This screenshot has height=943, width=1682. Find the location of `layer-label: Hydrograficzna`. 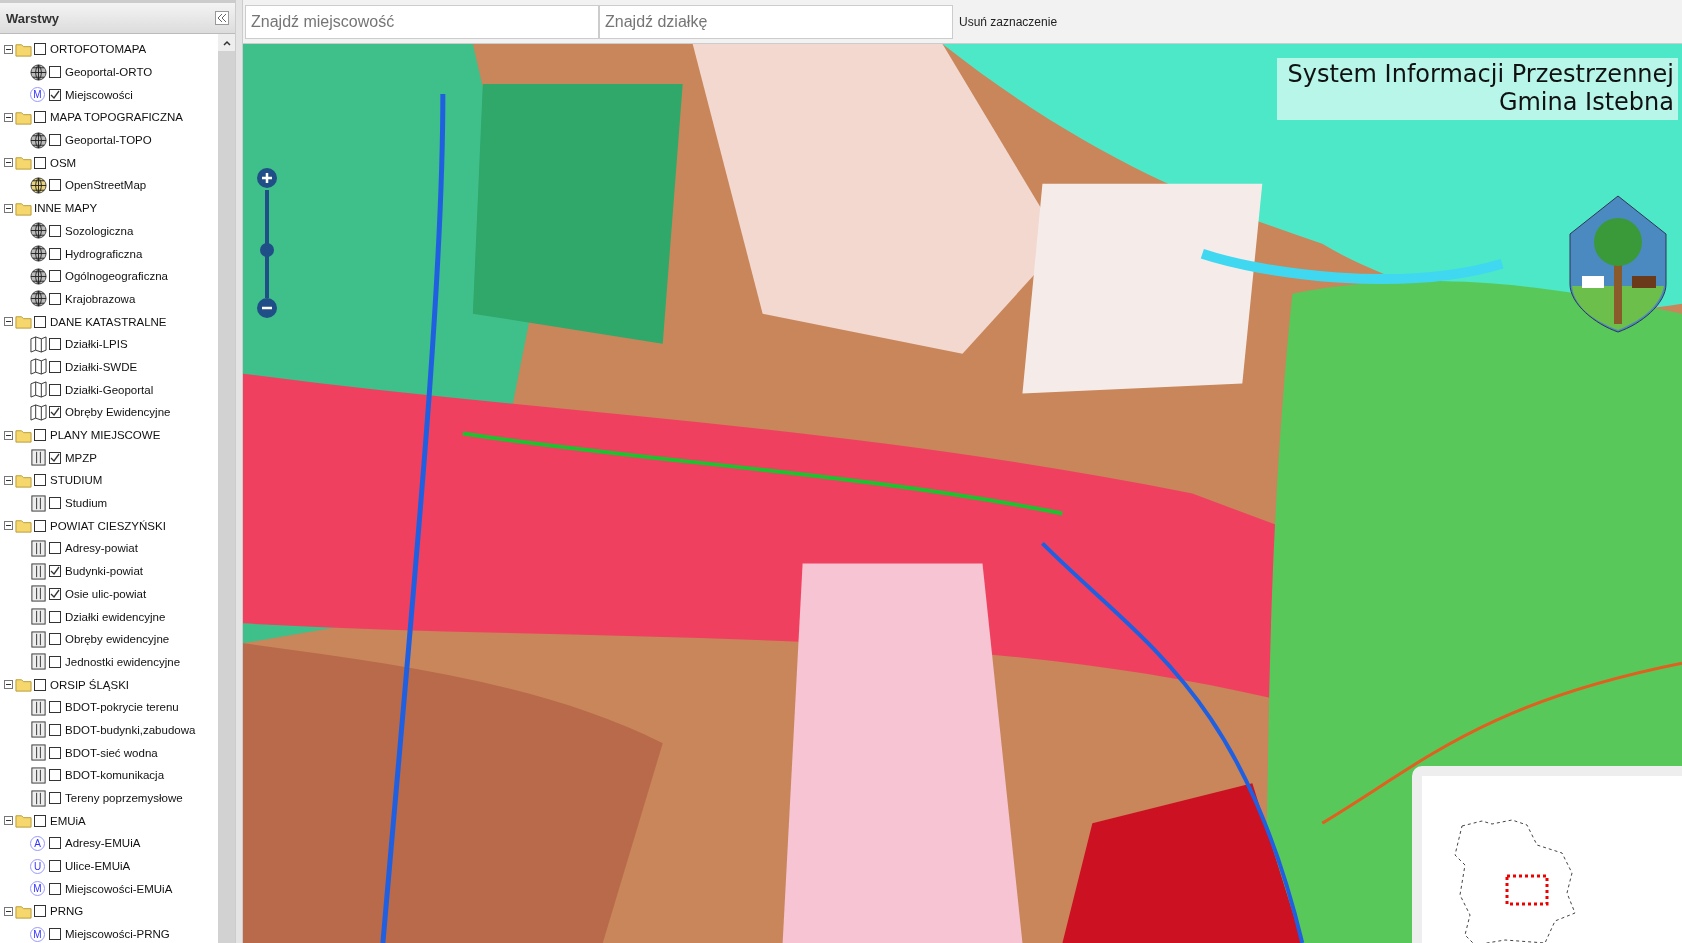

layer-label: Hydrograficzna is located at coordinates (104, 253).